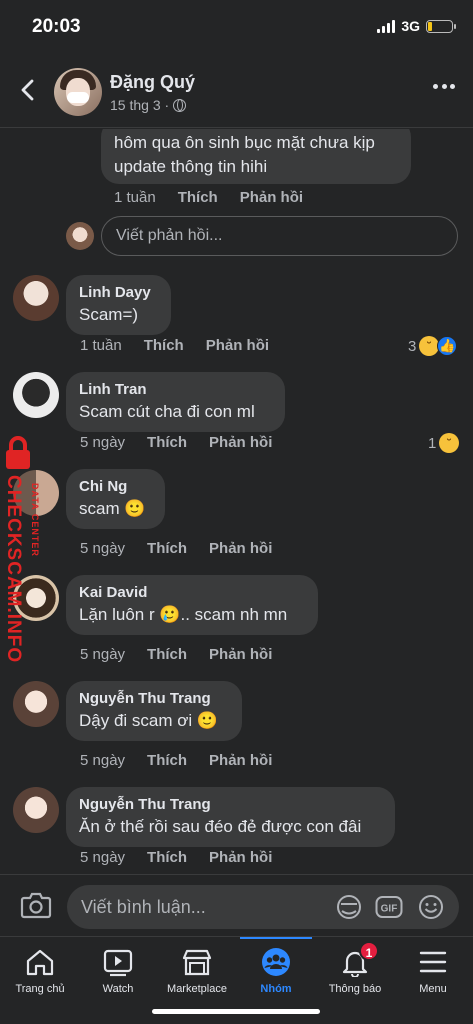  I want to click on lock-icon, so click(18, 452).